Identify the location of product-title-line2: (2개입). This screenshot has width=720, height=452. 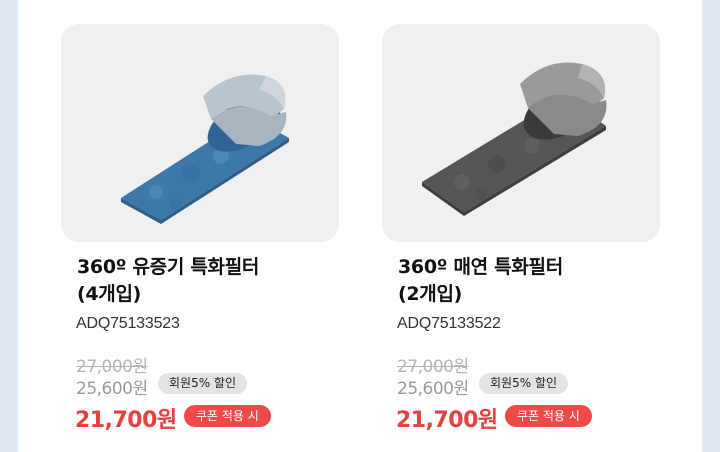
(430, 294).